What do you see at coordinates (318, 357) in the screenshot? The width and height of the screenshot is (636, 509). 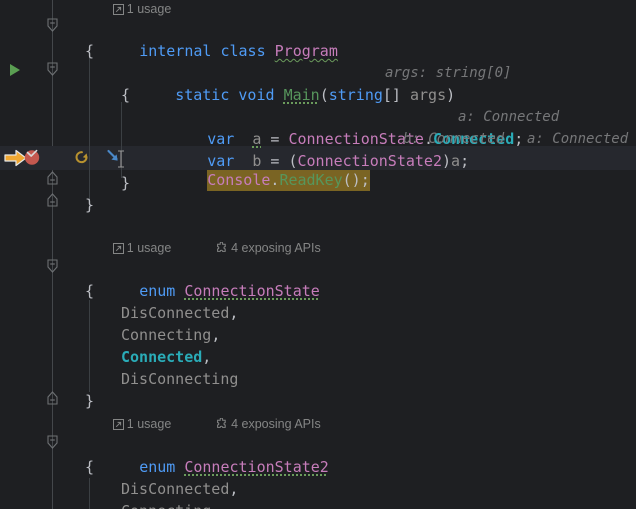 I see `code-line-enum1-connected: Connected,` at bounding box center [318, 357].